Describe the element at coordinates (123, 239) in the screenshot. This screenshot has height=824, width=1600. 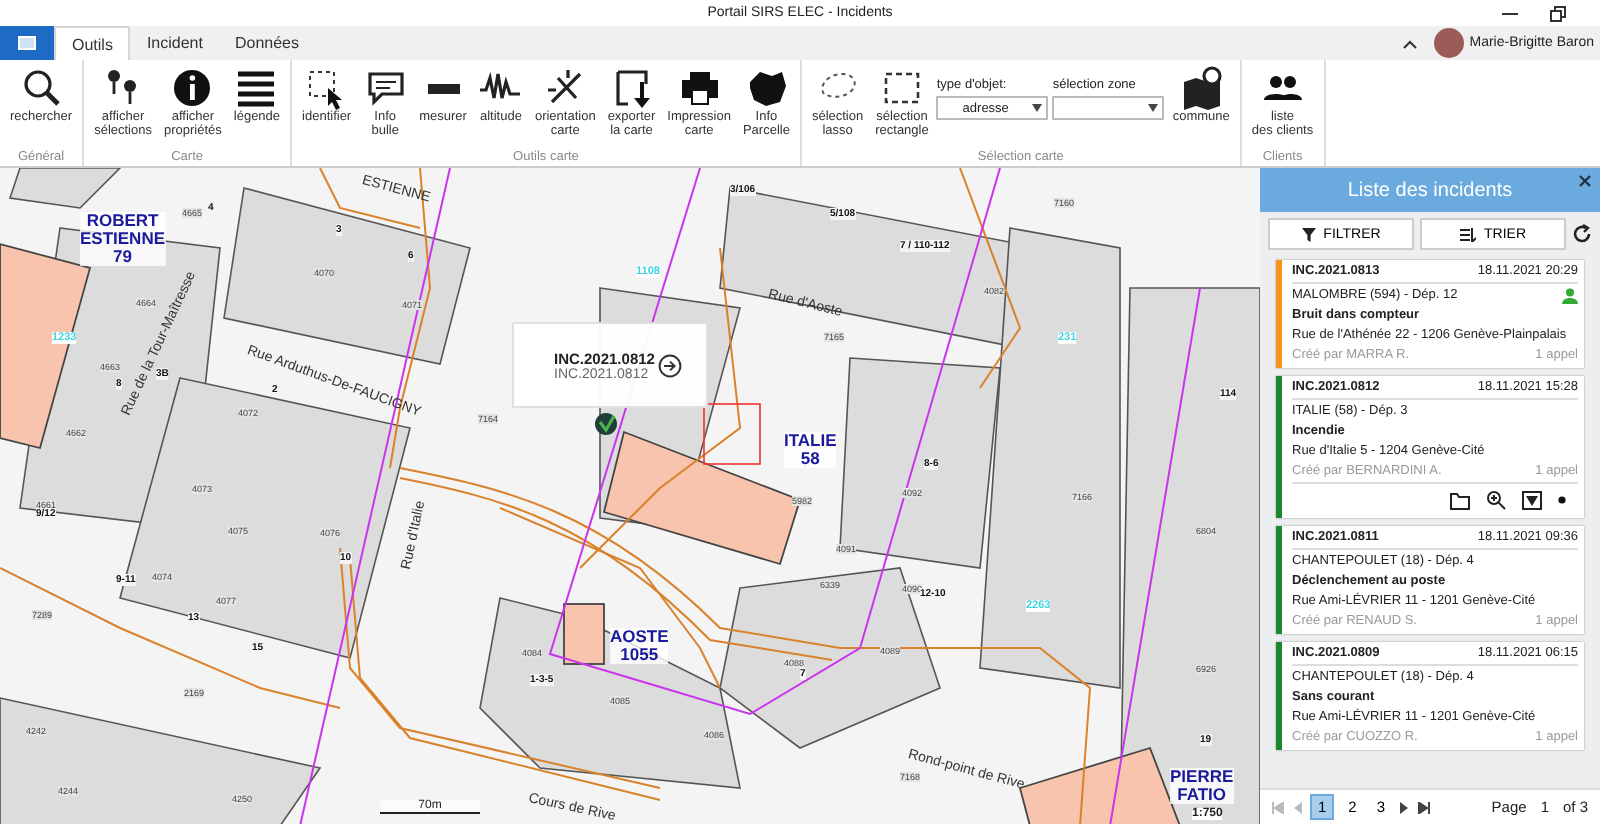
I see `station-label: ROBERT ESTIENNE 79` at that location.